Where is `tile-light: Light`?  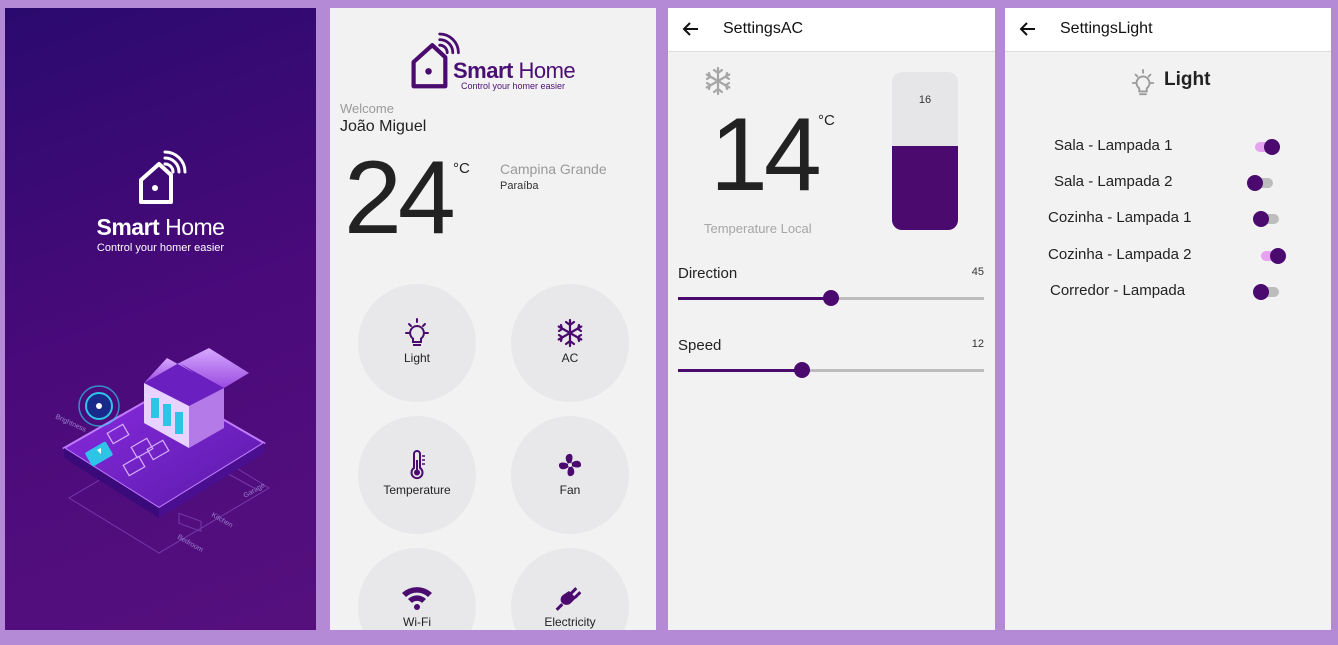
tile-light: Light is located at coordinates (417, 343).